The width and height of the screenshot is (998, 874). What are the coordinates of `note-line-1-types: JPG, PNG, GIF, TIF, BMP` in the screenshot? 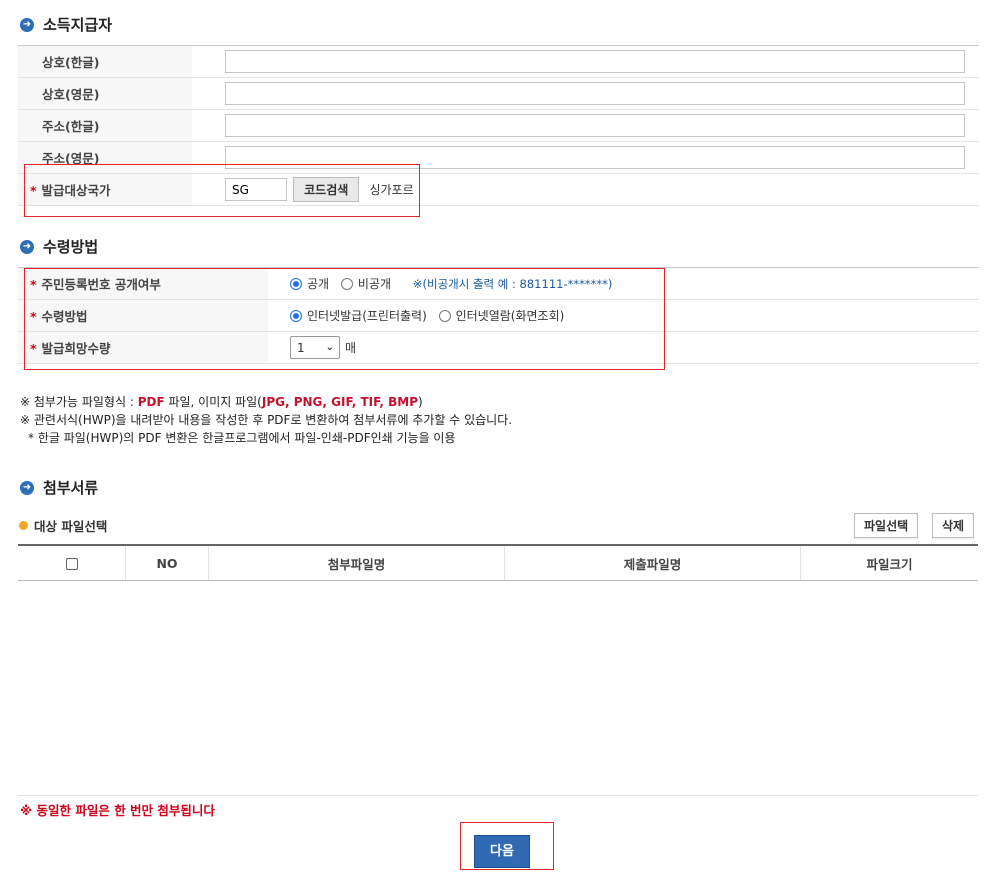 It's located at (340, 402).